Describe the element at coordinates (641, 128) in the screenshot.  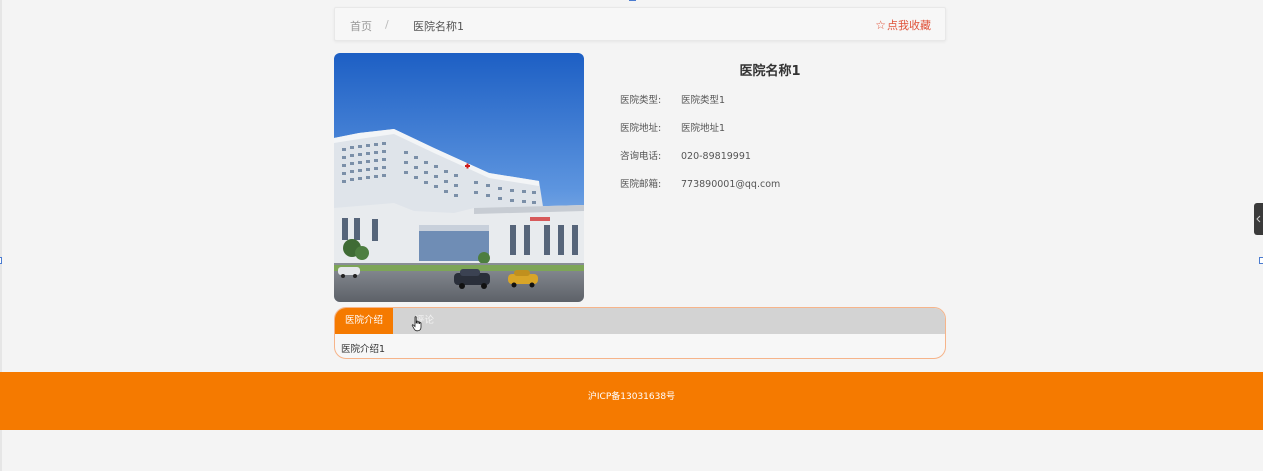
I see `info-label: 医院地址:` at that location.